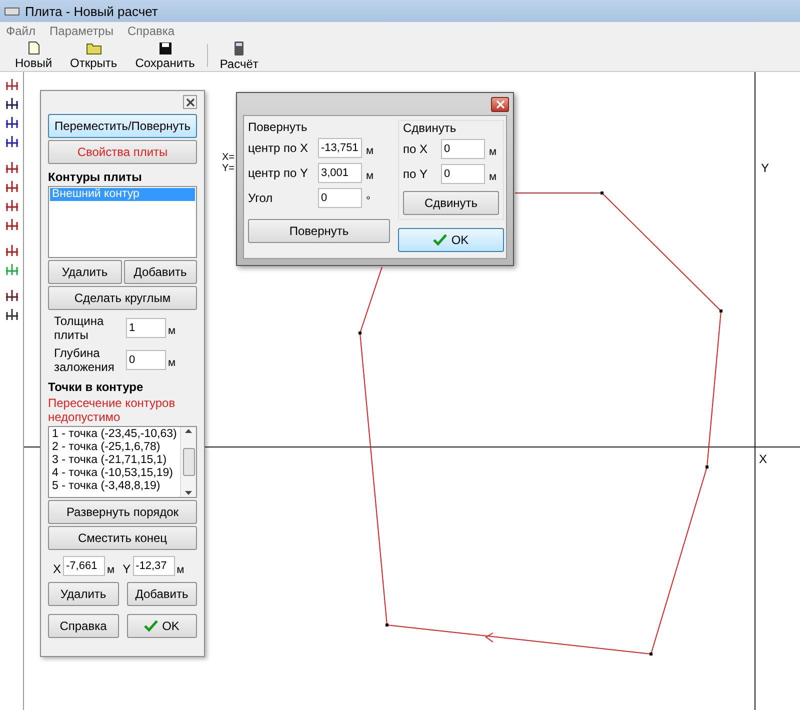 This screenshot has width=800, height=710. I want to click on shift-end-button: Сместить конец, so click(122, 538).